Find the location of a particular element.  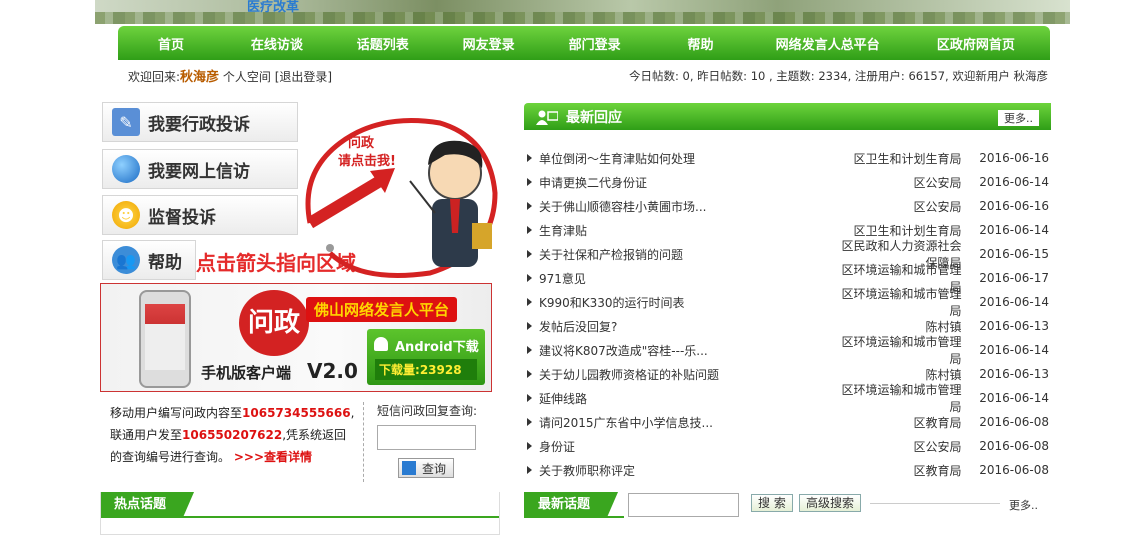

topic-search-input is located at coordinates (683, 505).